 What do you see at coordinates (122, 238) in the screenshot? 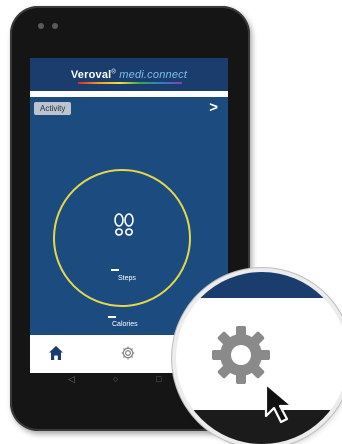
I see `activity-ring` at bounding box center [122, 238].